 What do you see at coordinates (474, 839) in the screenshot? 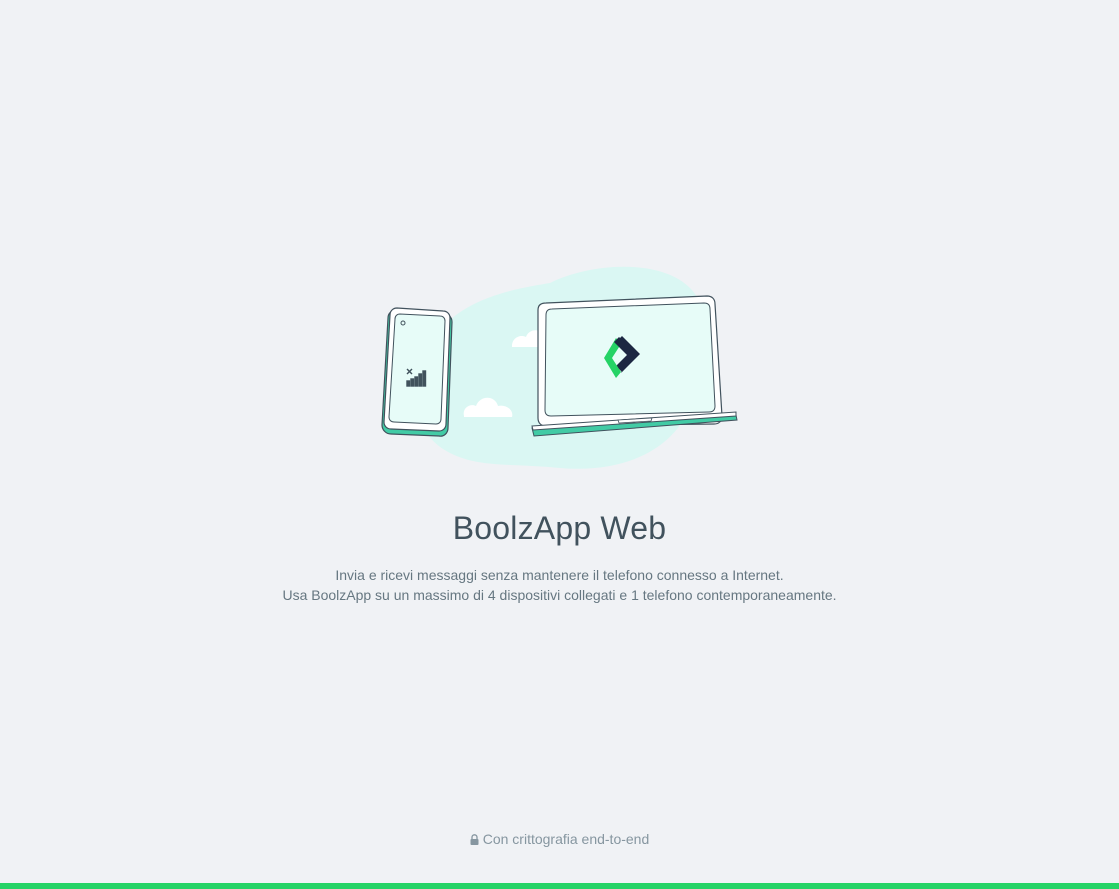
I see `lock-icon` at bounding box center [474, 839].